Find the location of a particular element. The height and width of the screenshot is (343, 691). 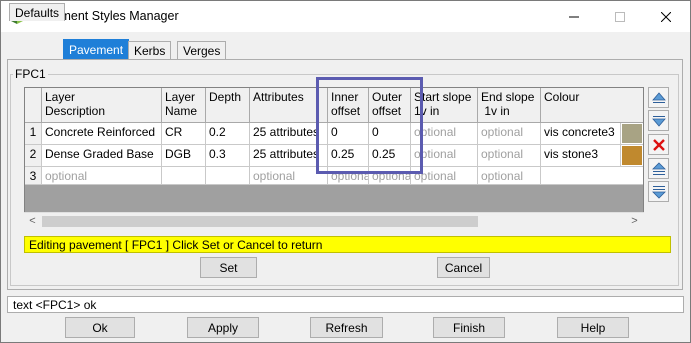

move-row-up-button is located at coordinates (658, 97).